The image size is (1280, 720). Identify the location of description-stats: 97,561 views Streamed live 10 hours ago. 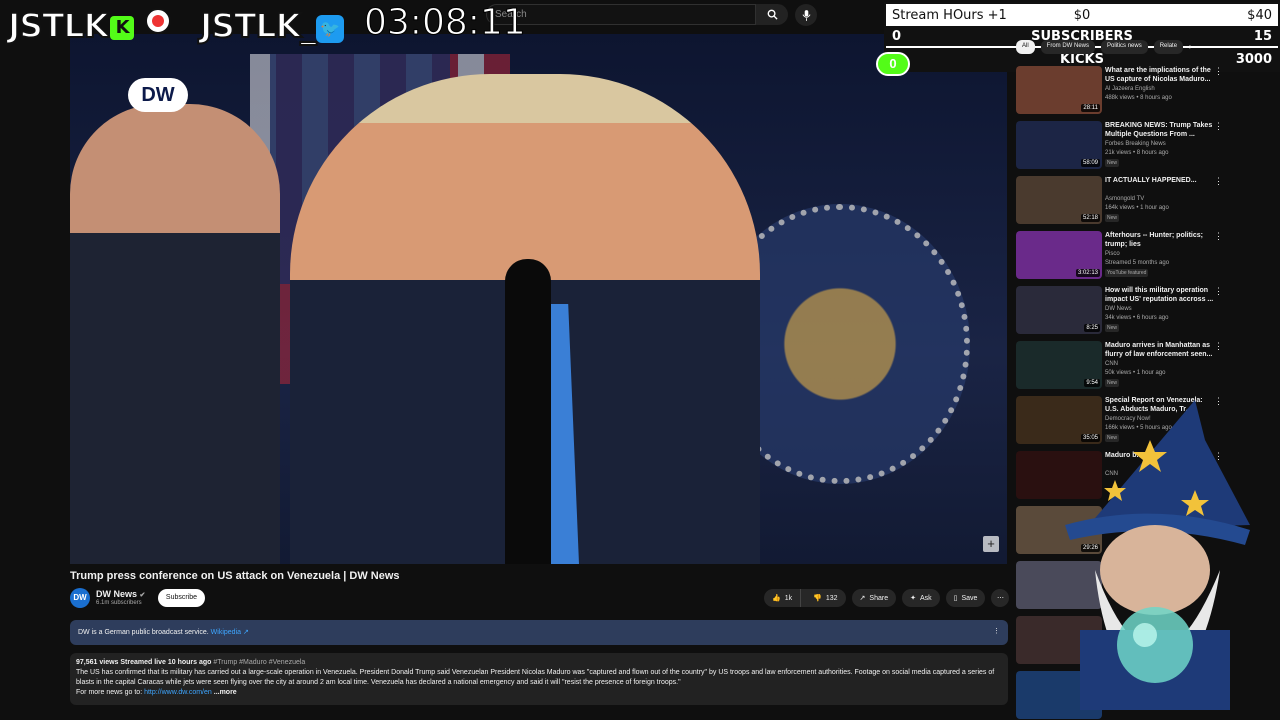
(144, 662).